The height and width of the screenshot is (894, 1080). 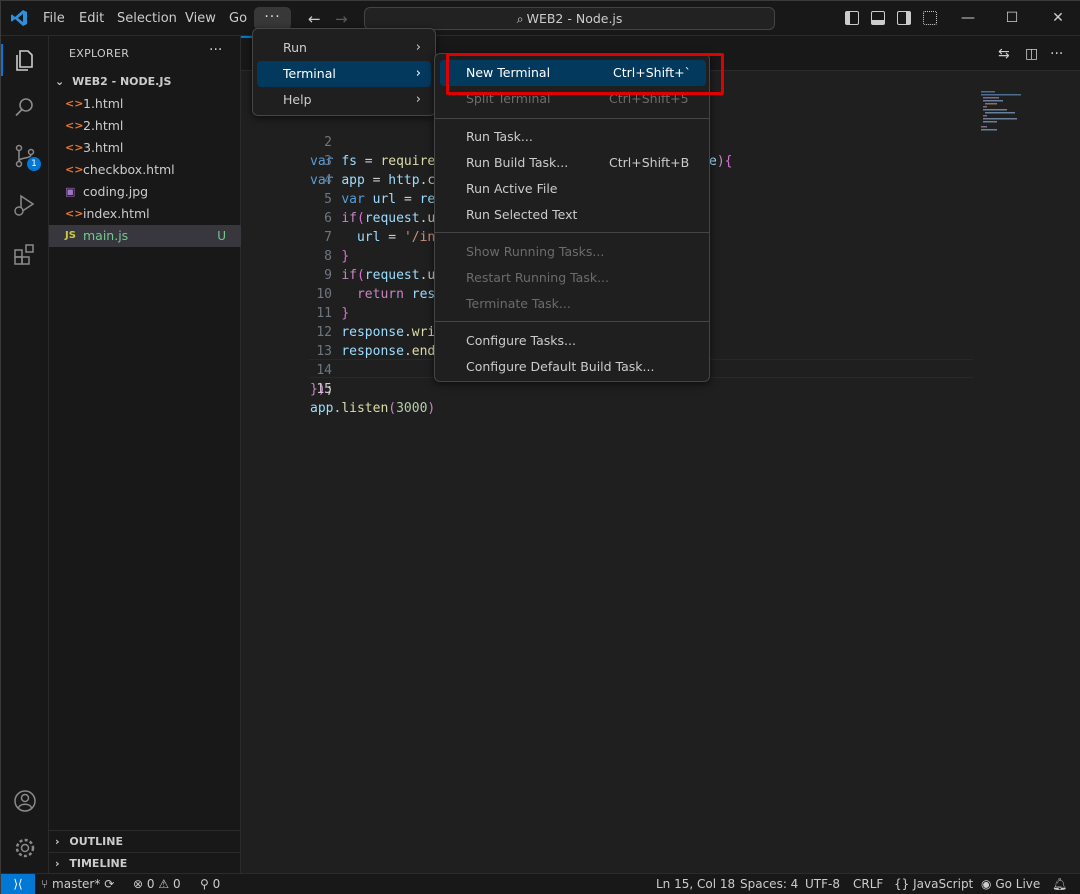 What do you see at coordinates (1056, 54) in the screenshot?
I see `editor-more-icon: ···` at bounding box center [1056, 54].